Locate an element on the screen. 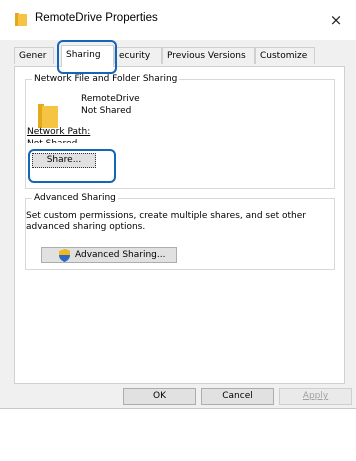 The image size is (356, 461). tab-previous-versions: Previous Versions is located at coordinates (208, 55).